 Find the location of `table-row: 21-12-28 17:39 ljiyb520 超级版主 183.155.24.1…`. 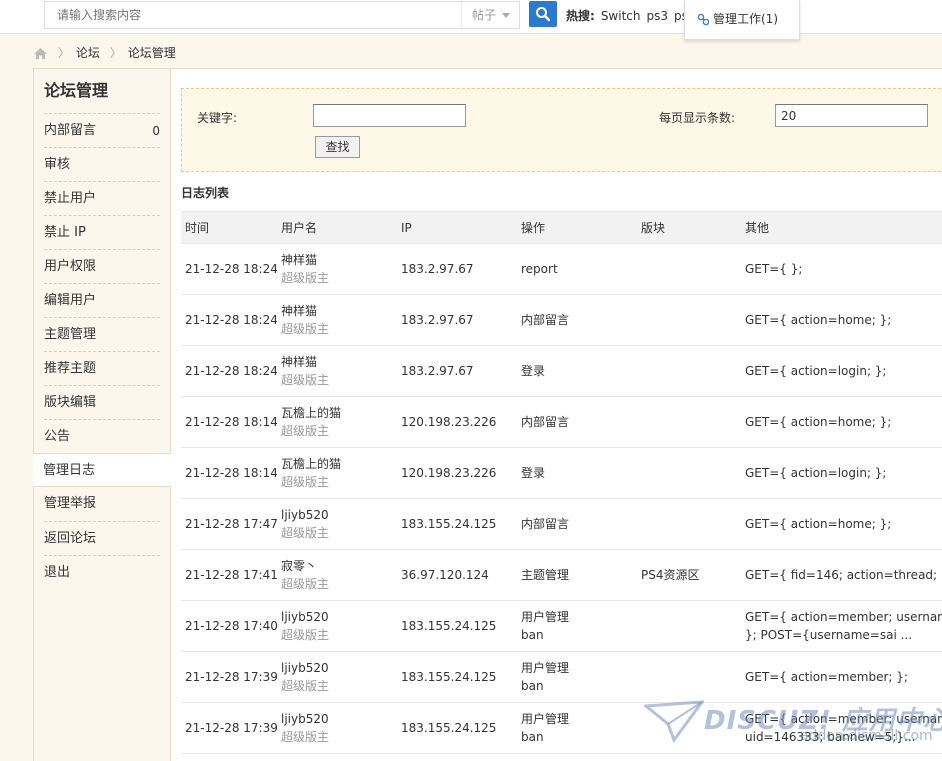

table-row: 21-12-28 17:39 ljiyb520 超级版主 183.155.24.1… is located at coordinates (561, 728).